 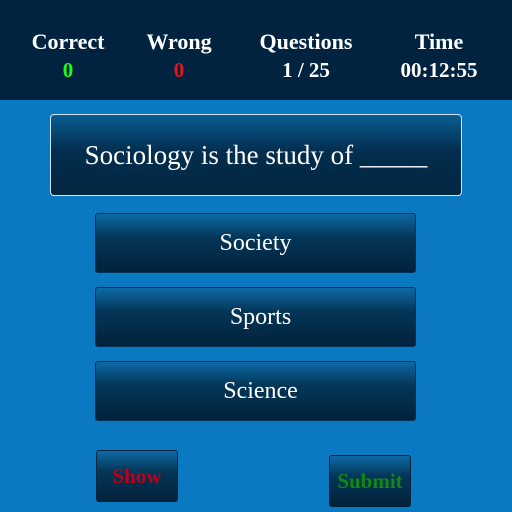 I want to click on wrong-count: 0, so click(x=179, y=70).